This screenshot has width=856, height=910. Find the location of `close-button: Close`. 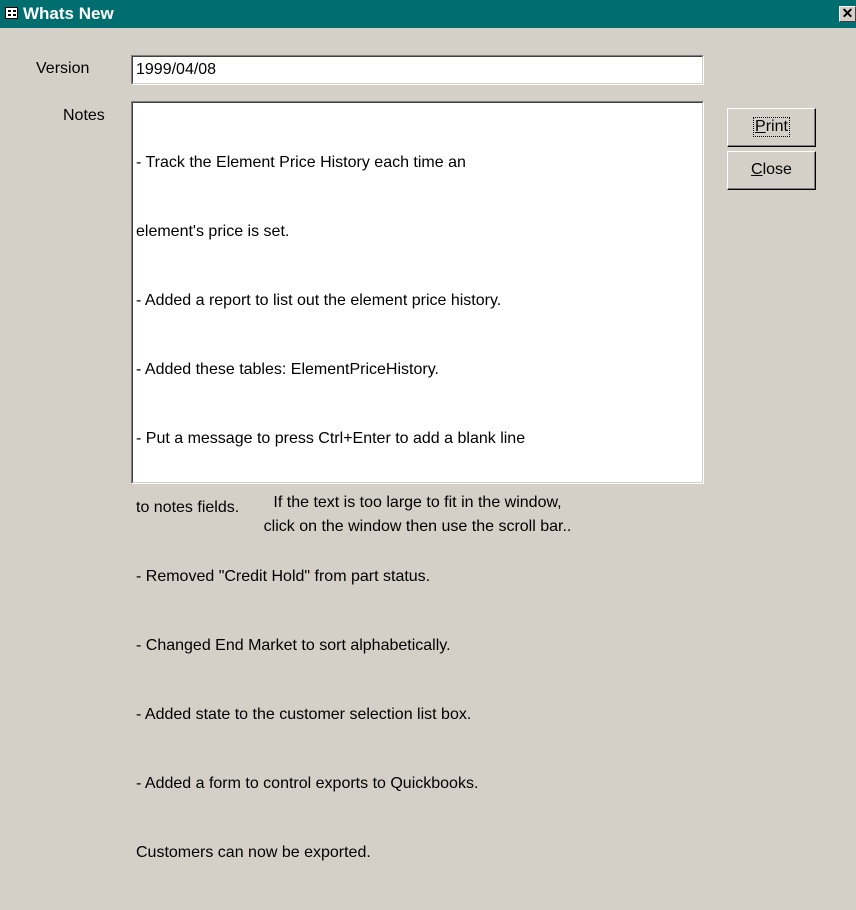

close-button: Close is located at coordinates (771, 170).